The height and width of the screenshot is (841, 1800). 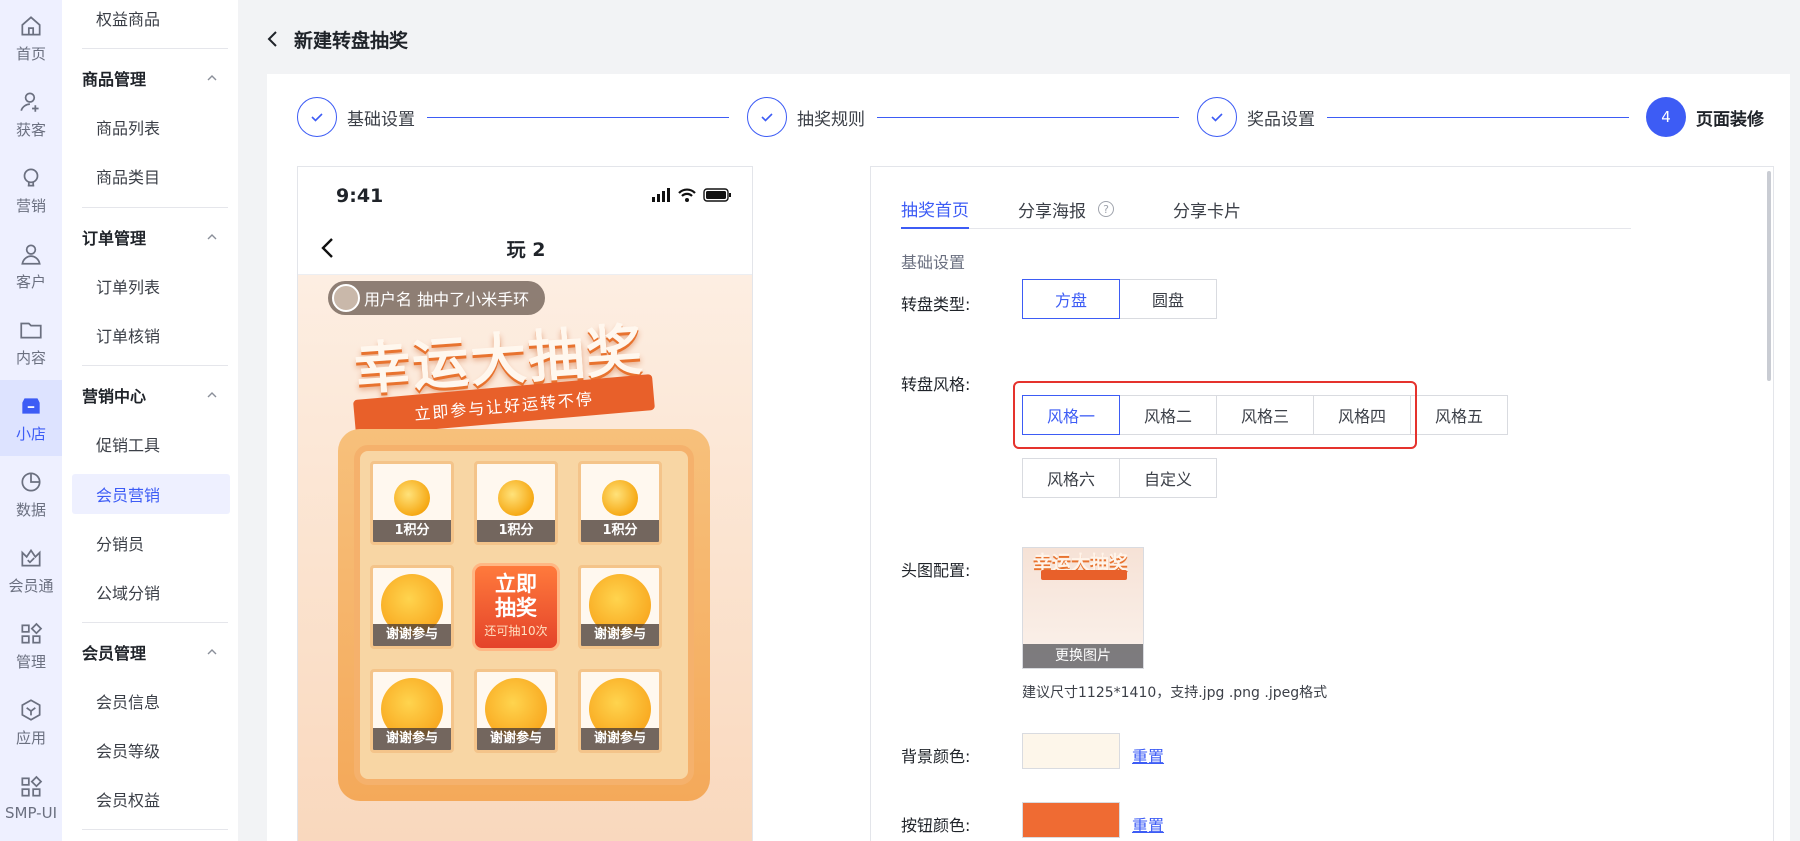 What do you see at coordinates (935, 209) in the screenshot?
I see `tab-lottery-home: 抽奖首页` at bounding box center [935, 209].